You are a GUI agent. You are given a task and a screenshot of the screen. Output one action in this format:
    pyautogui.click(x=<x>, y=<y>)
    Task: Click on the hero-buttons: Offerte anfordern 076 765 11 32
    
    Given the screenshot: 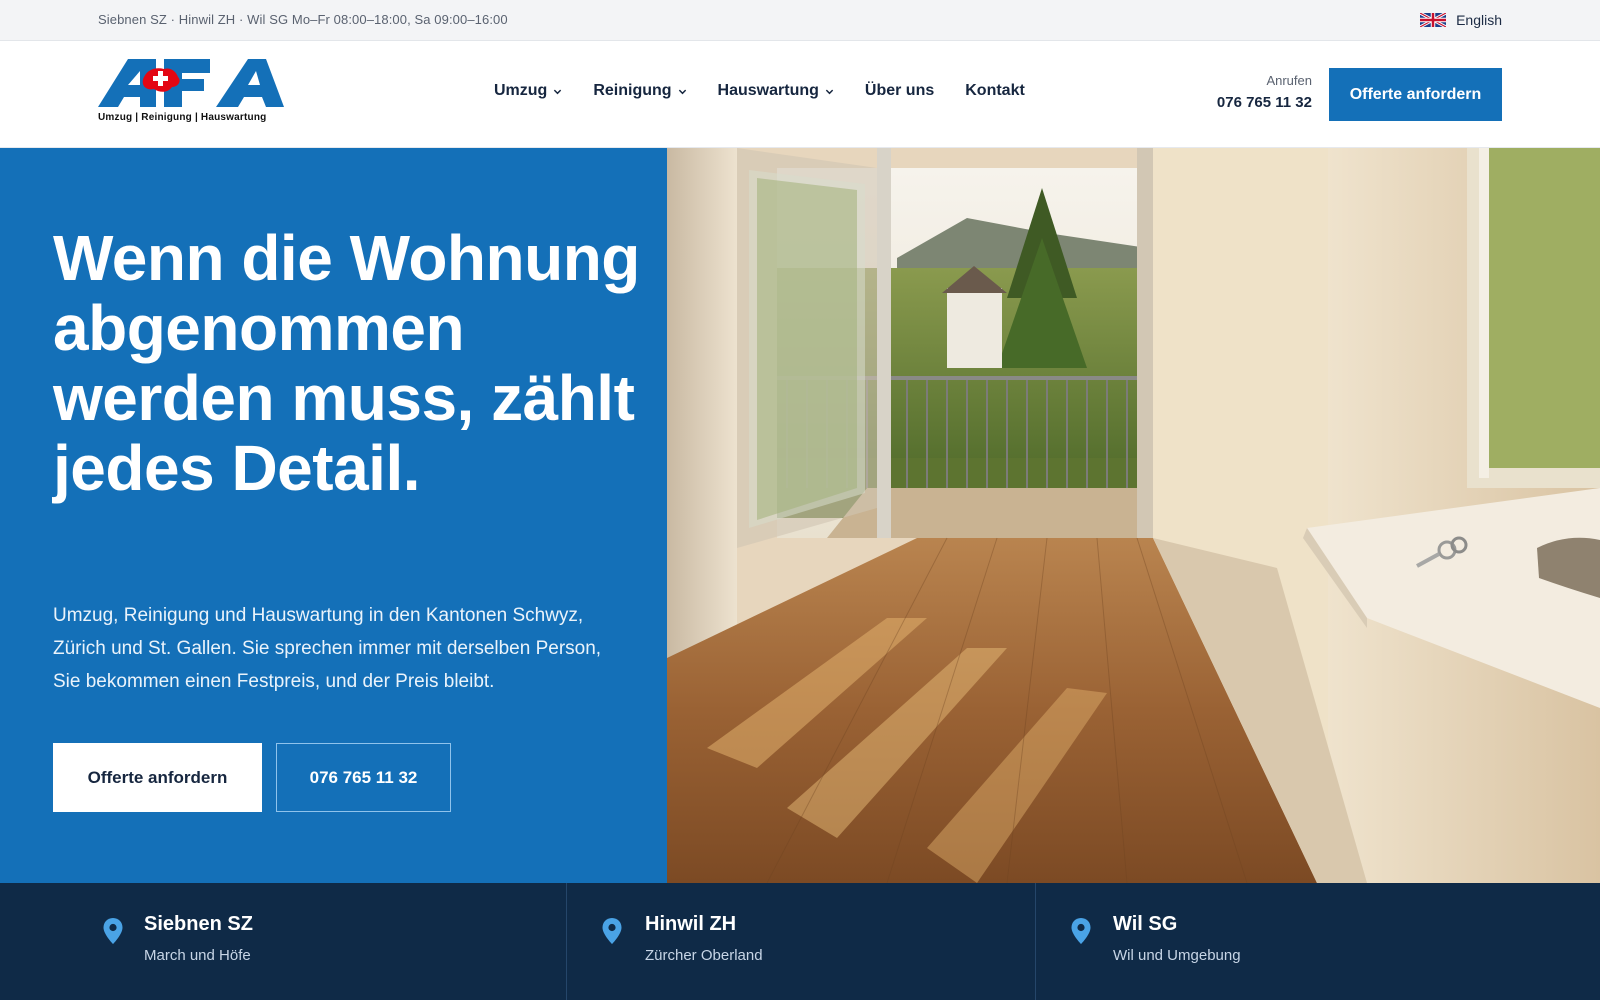 What is the action you would take?
    pyautogui.click(x=252, y=777)
    